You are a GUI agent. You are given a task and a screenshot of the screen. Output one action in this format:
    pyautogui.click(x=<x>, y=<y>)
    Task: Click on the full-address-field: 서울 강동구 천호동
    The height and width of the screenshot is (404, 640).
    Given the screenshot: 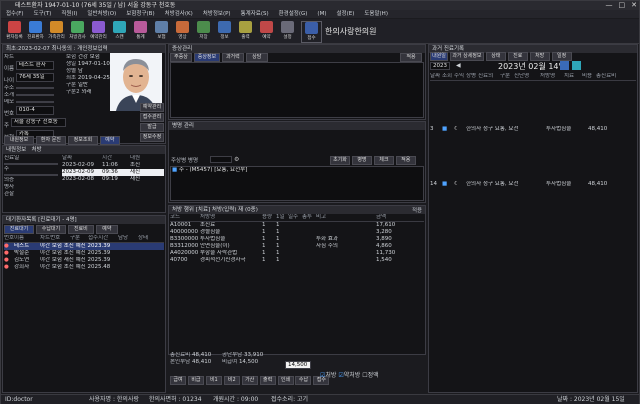 What is the action you would take?
    pyautogui.click(x=38, y=122)
    